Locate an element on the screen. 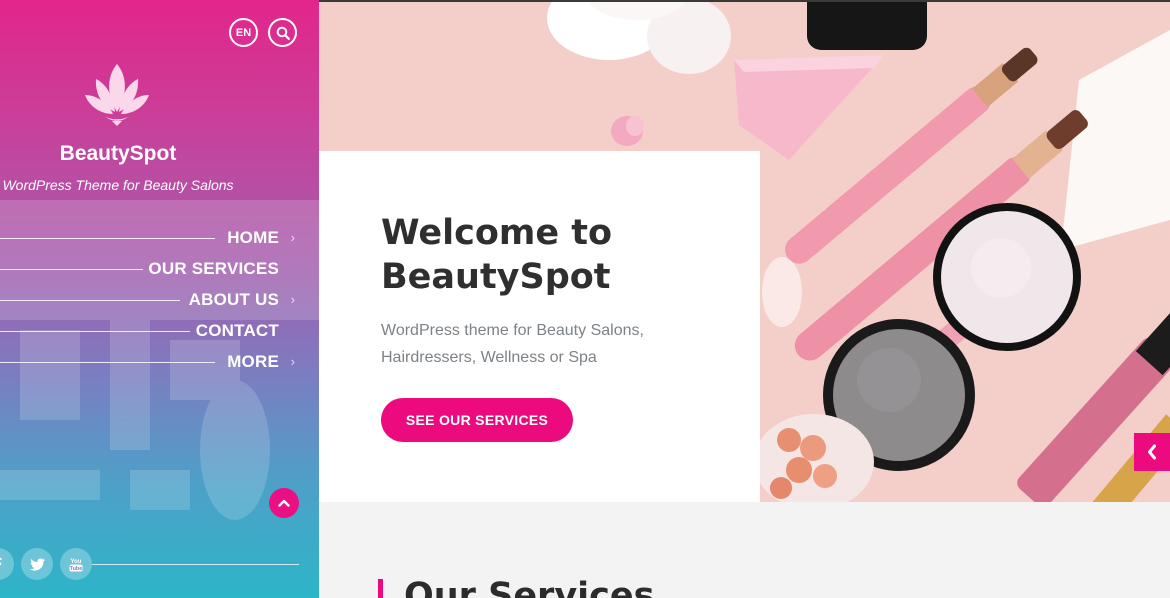  nav-item-home: HOME › is located at coordinates (159, 237).